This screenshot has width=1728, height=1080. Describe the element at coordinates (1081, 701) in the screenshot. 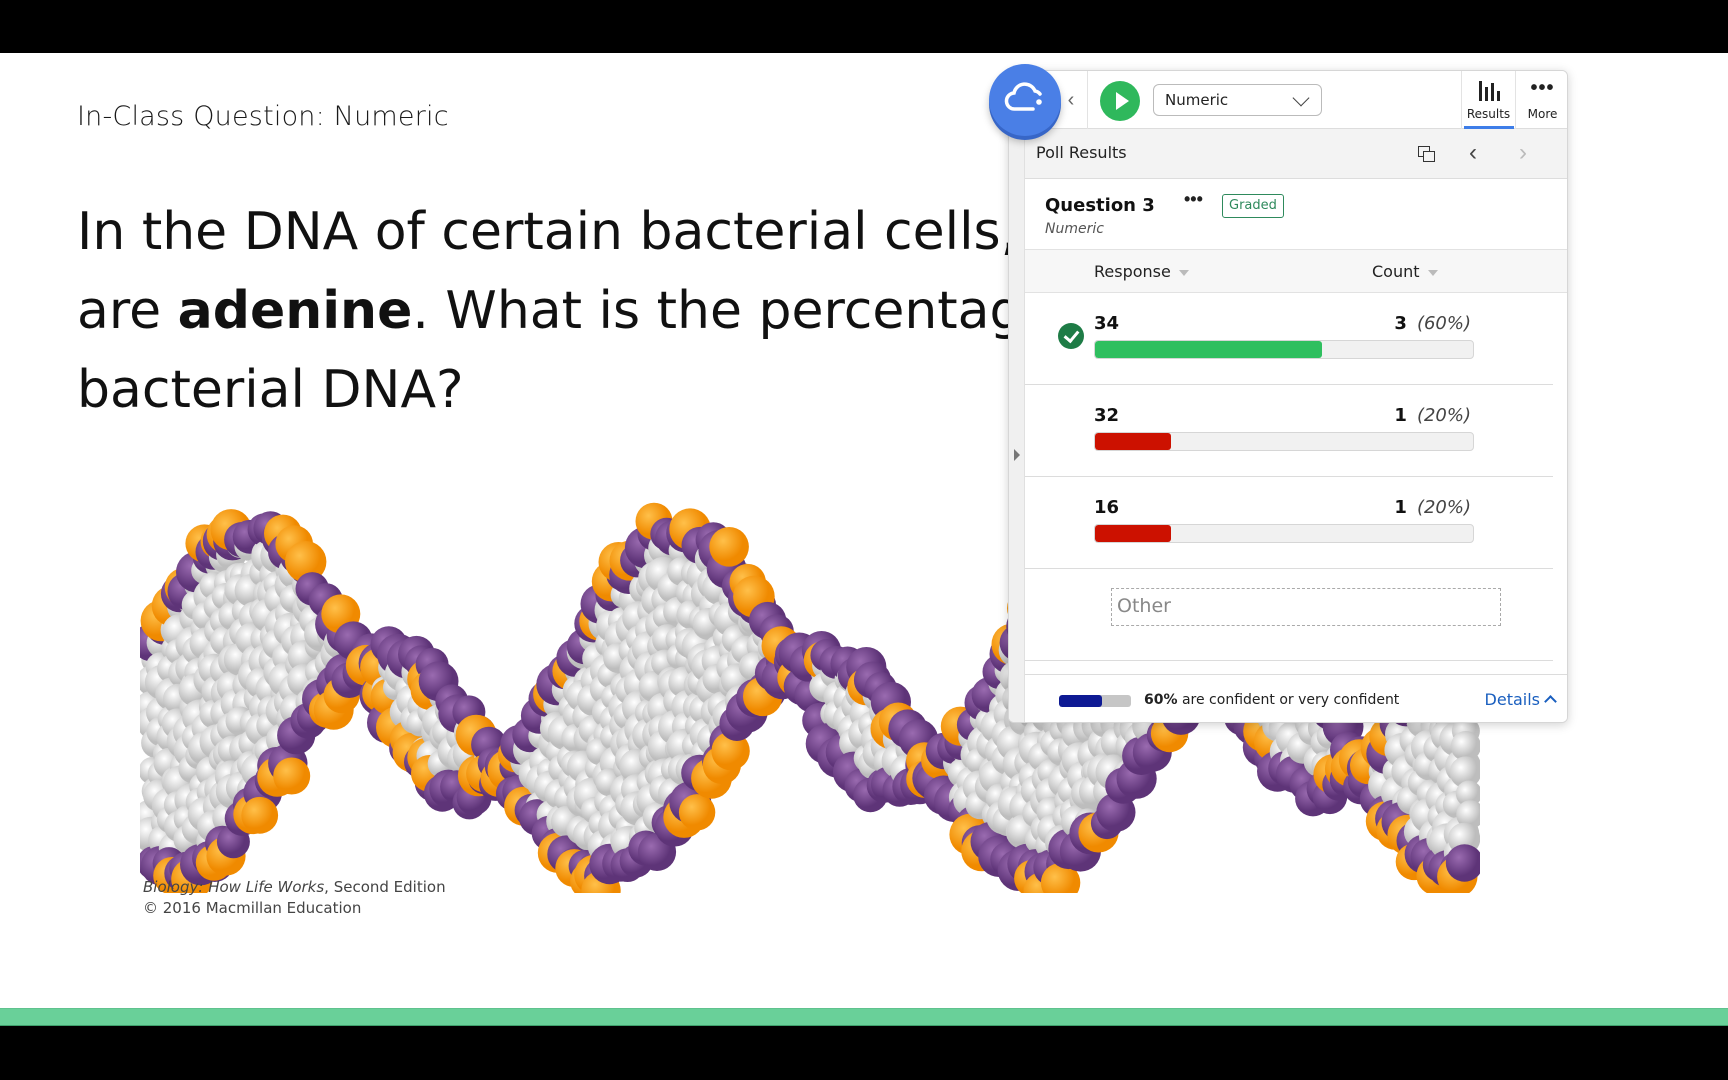

I see `confidence-bar-fill` at that location.